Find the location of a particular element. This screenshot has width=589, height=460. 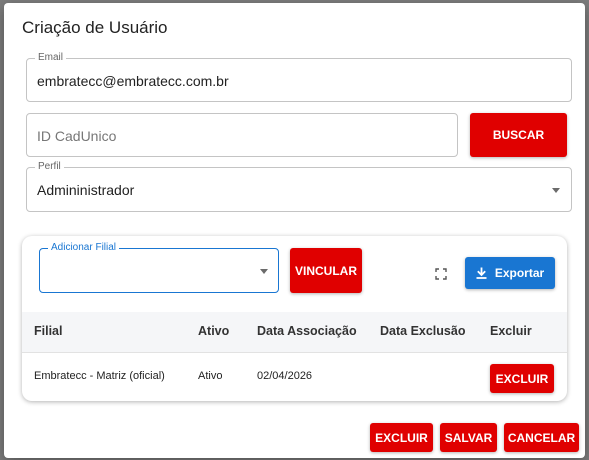

column-header-excluir: Excluir is located at coordinates (511, 331).